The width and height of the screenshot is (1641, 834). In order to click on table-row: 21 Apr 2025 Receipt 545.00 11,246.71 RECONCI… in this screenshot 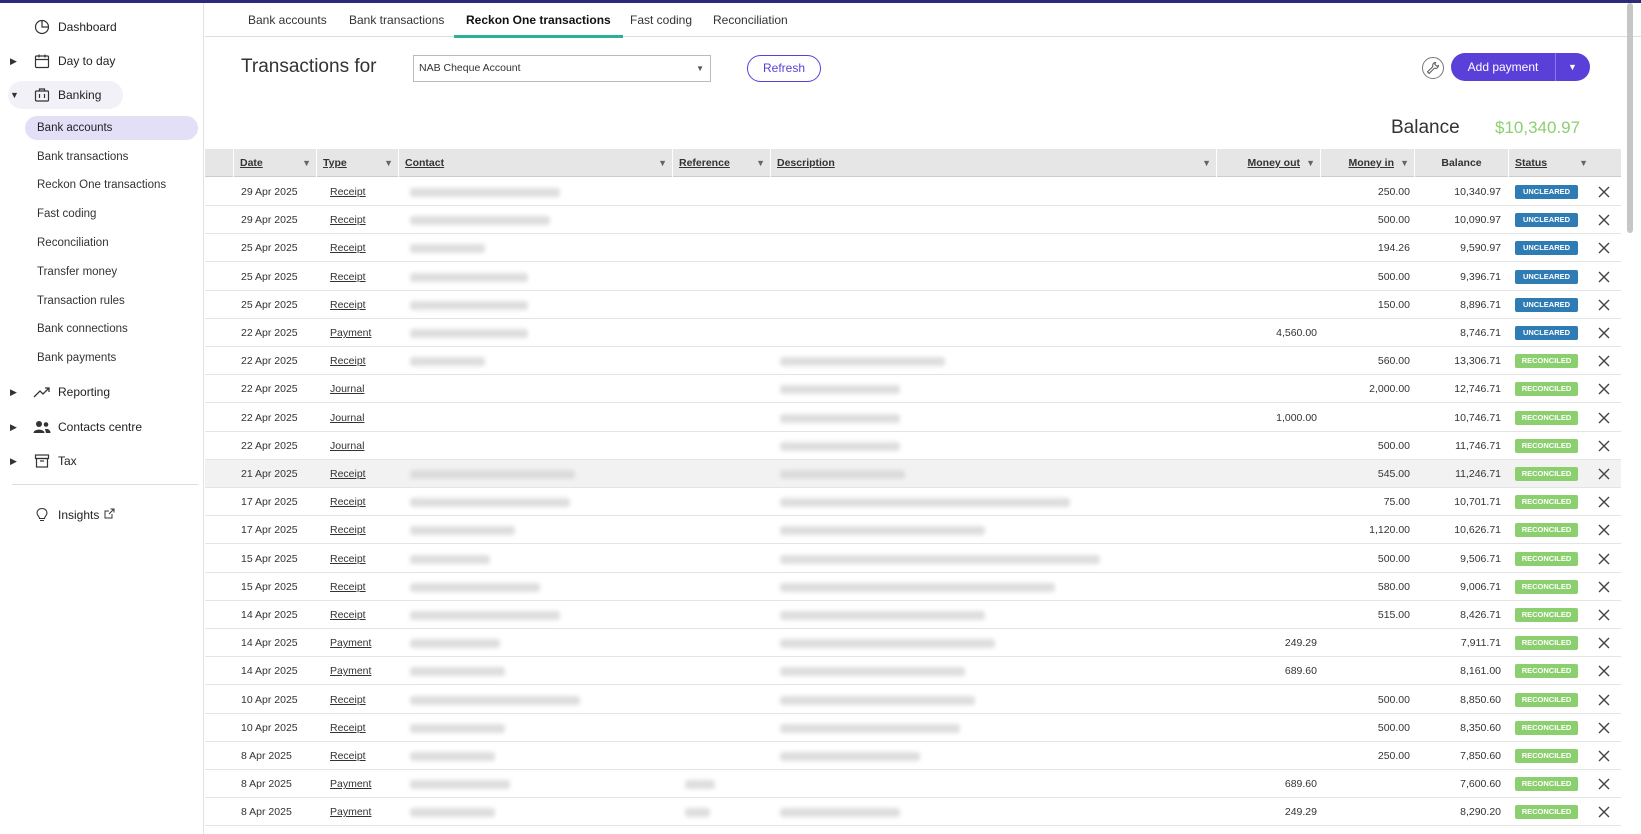, I will do `click(913, 474)`.